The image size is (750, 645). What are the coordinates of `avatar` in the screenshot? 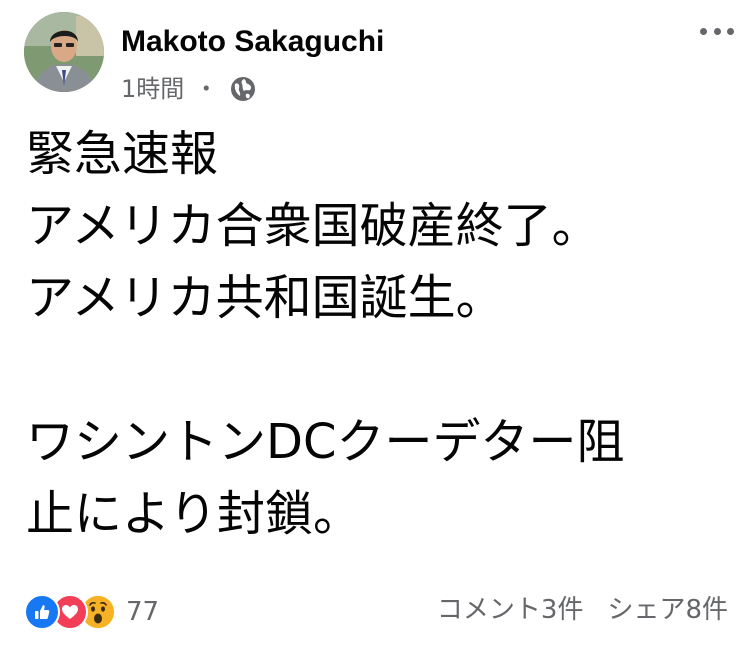 It's located at (64, 52).